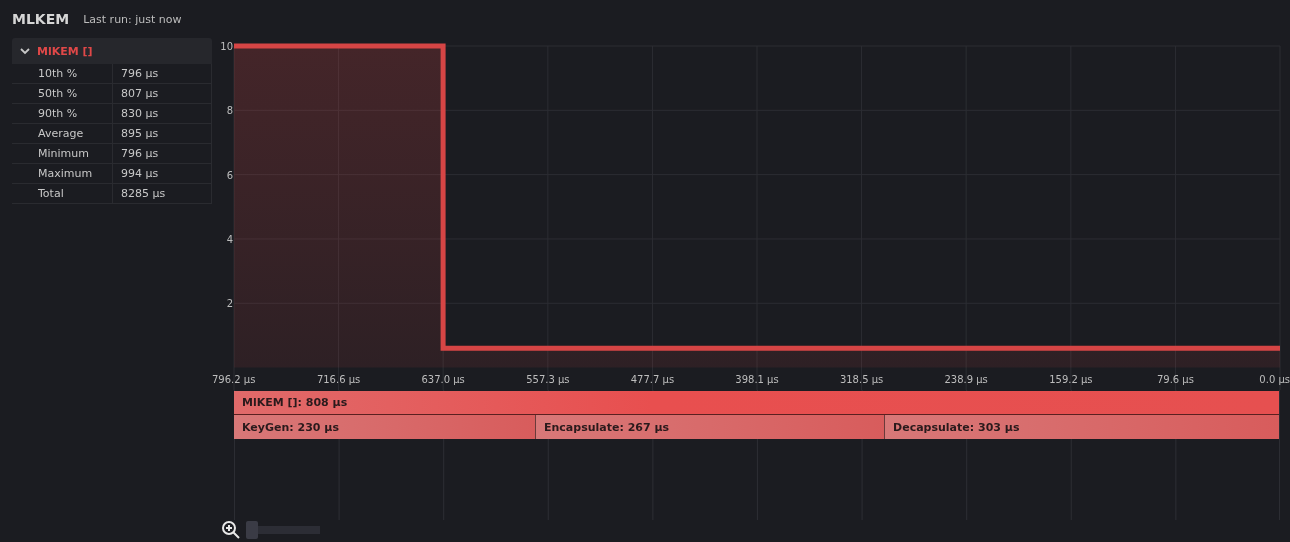 This screenshot has height=542, width=1290. Describe the element at coordinates (443, 379) in the screenshot. I see `x-tick-label: 637.0 µs` at that location.